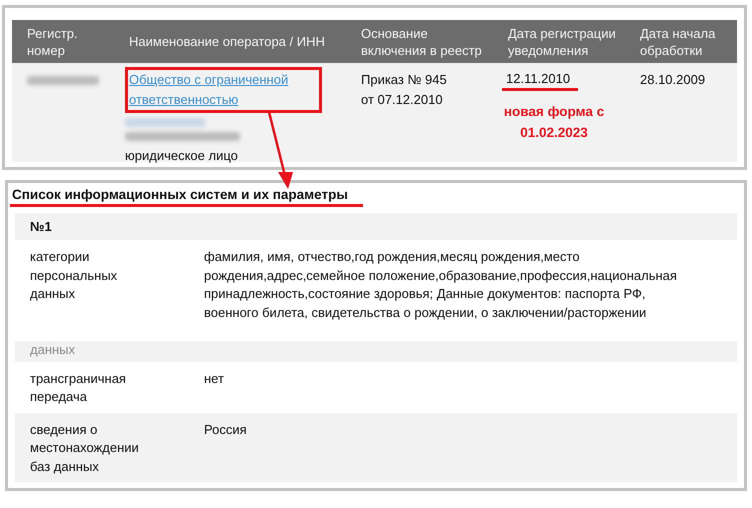 This screenshot has width=752, height=508. What do you see at coordinates (441, 285) in the screenshot?
I see `parameter-value: фамилия, имя, отчество,год рождения,месяц рождения,место рождения,адрес,семейное положение,образование,профессия,национальная принадлежность,состояние здоровья; Данные документов: паспорта РФ, военного билета, свидетельства о рождении, о заключении/расторжении` at bounding box center [441, 285].